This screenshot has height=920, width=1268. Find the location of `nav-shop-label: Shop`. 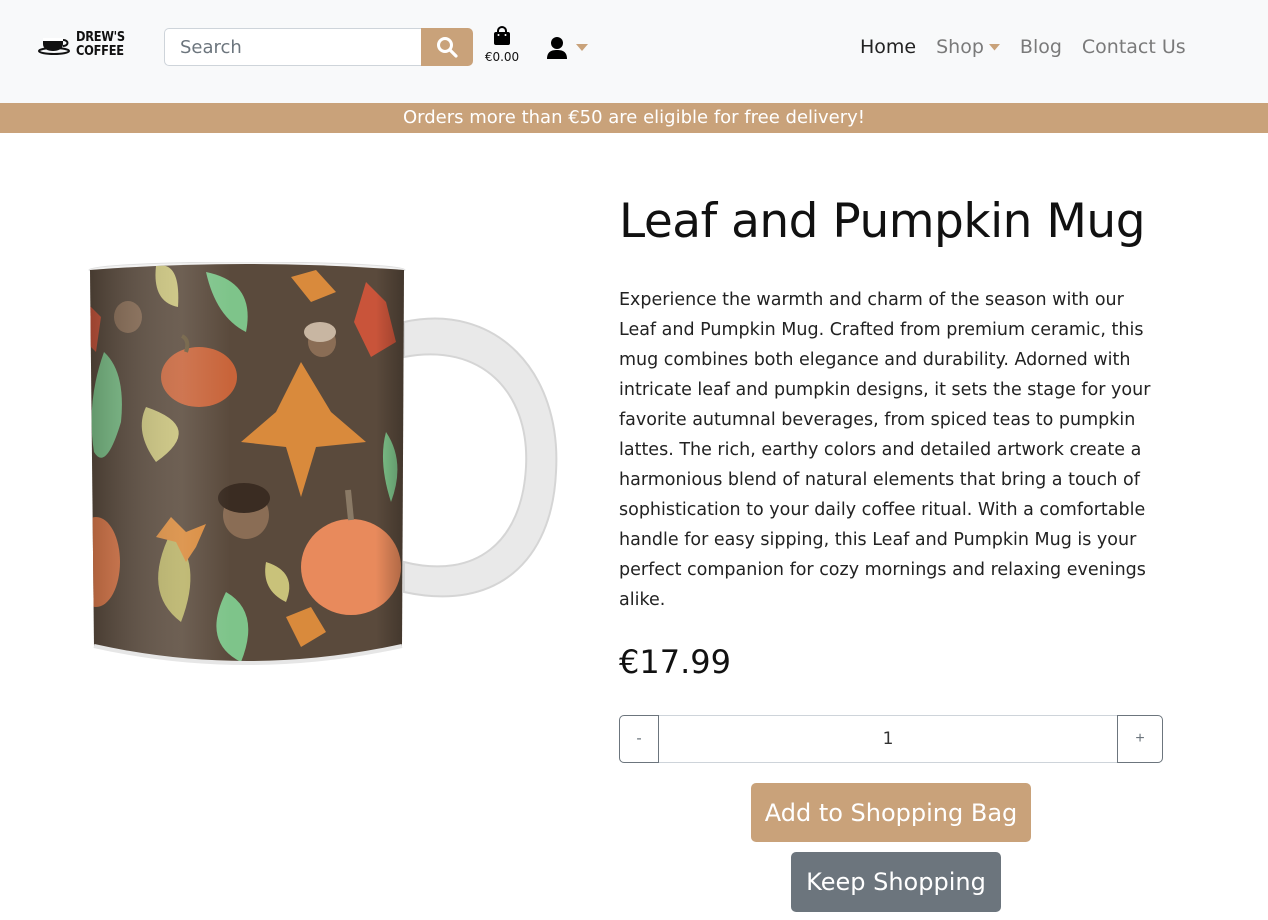

nav-shop-label: Shop is located at coordinates (960, 47).